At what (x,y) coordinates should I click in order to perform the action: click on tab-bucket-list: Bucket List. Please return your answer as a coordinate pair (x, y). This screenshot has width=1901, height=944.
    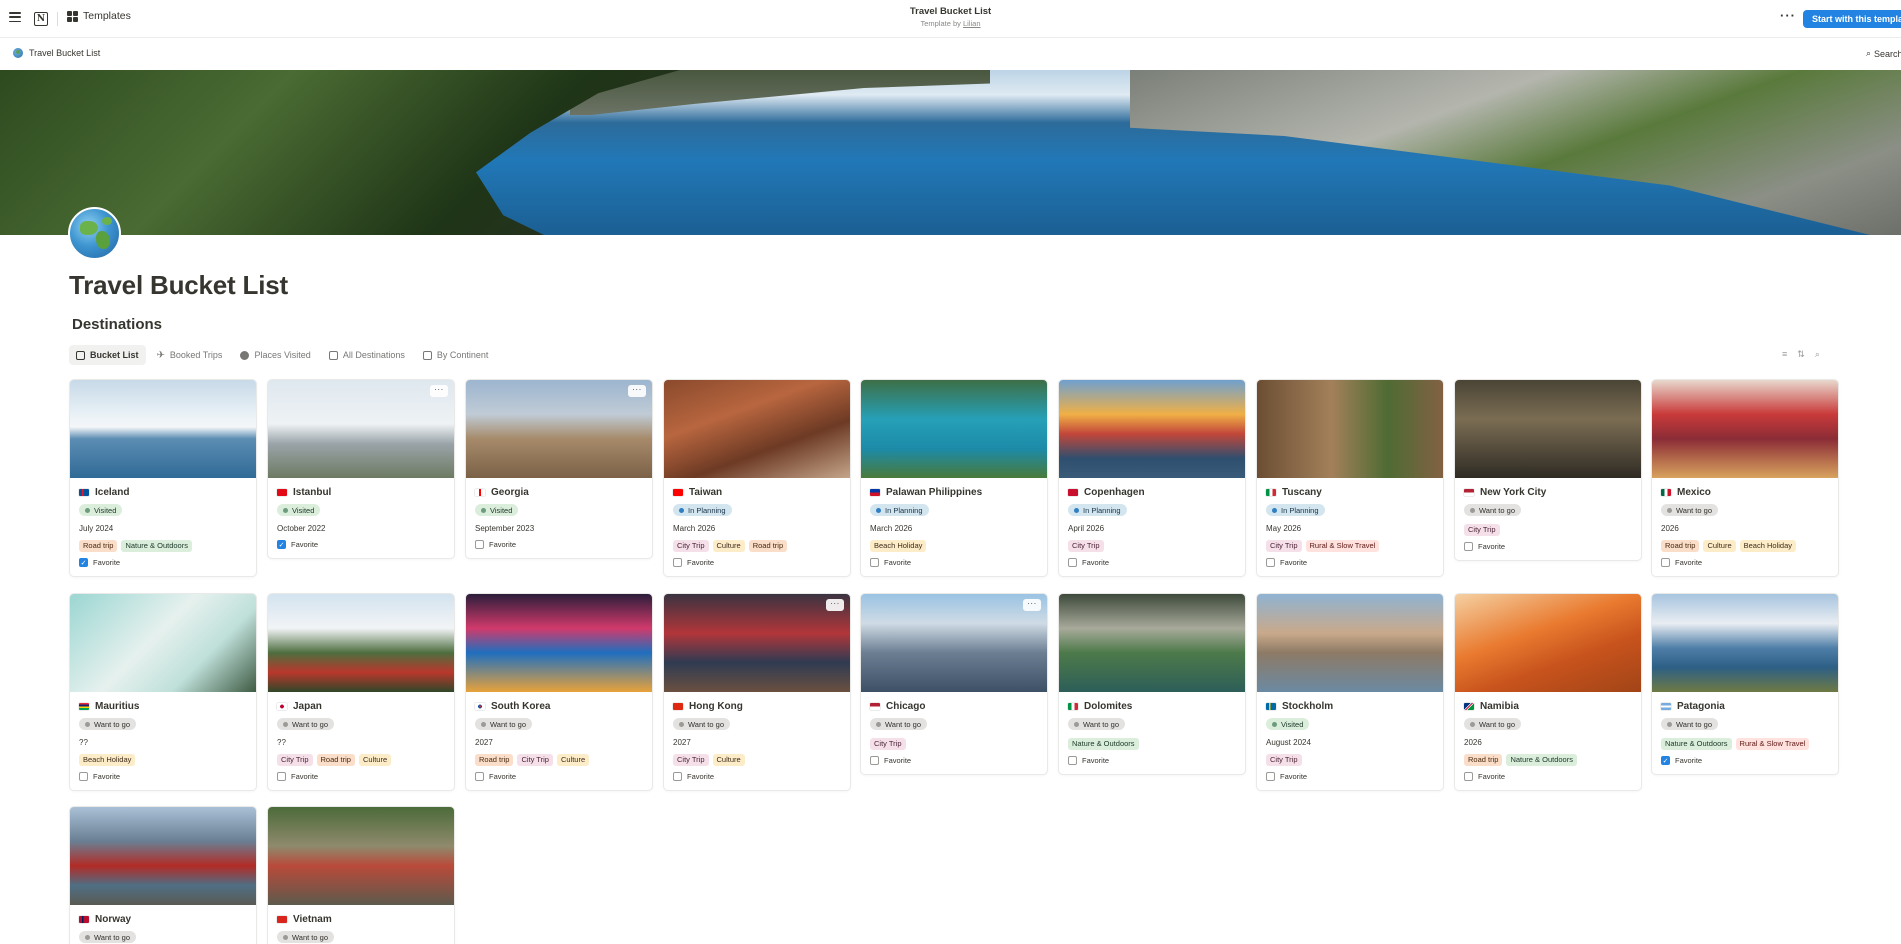
    Looking at the image, I should click on (107, 355).